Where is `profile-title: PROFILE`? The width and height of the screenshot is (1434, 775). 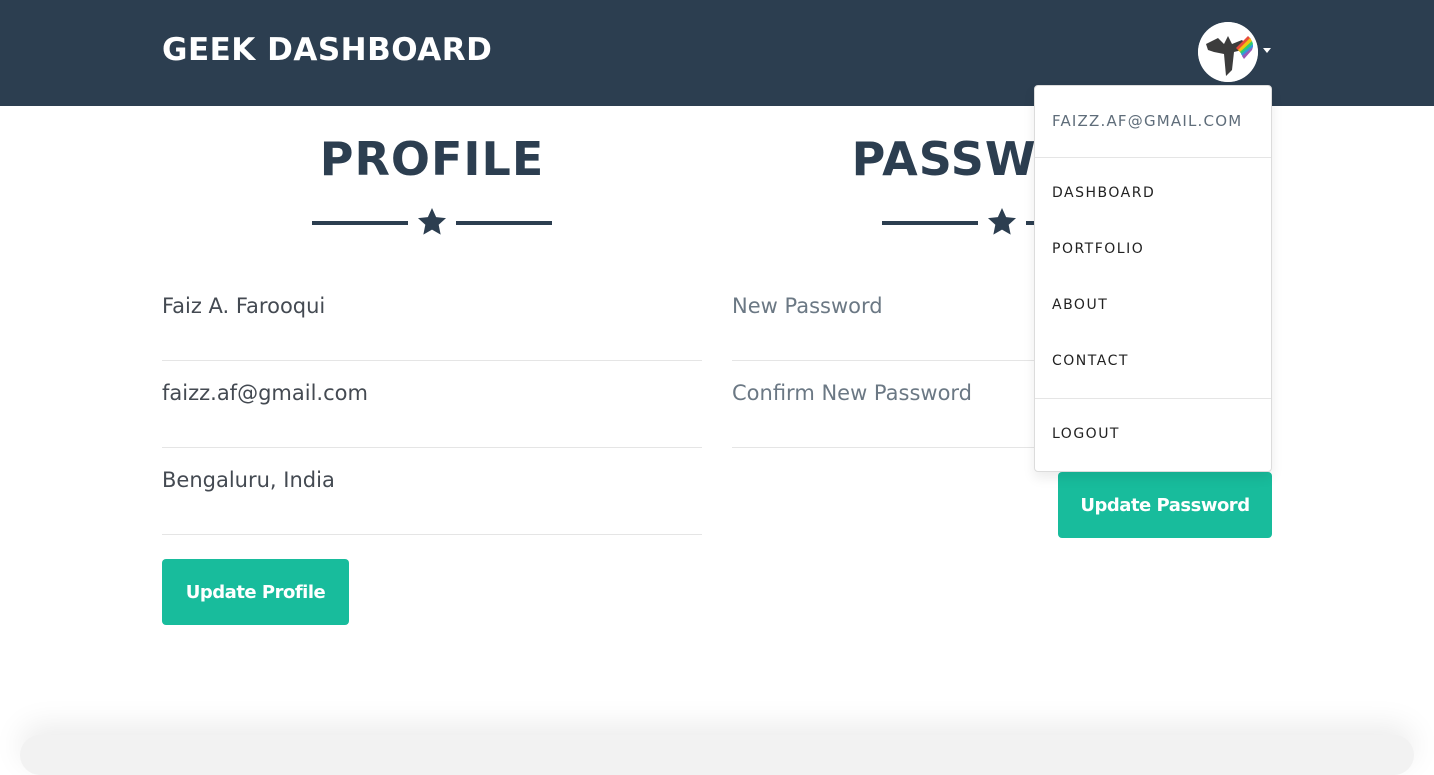
profile-title: PROFILE is located at coordinates (432, 159).